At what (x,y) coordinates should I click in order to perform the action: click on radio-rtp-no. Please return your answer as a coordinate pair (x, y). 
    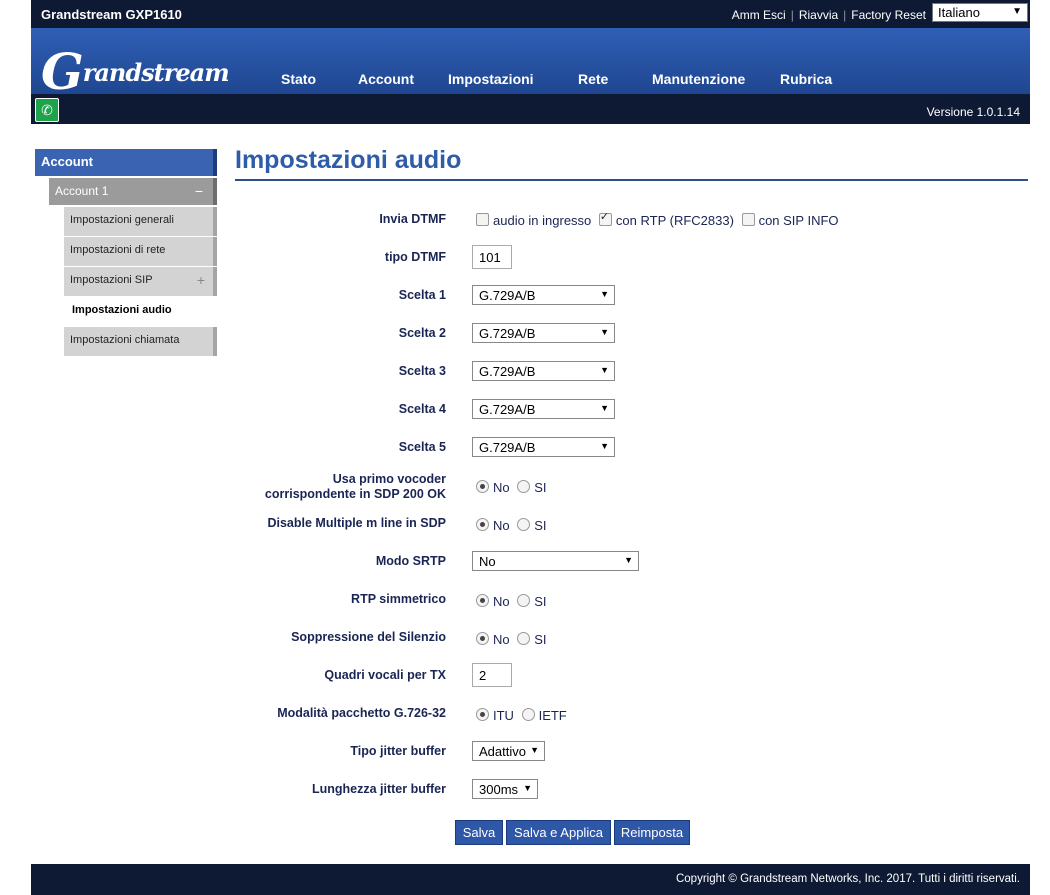
    Looking at the image, I should click on (482, 600).